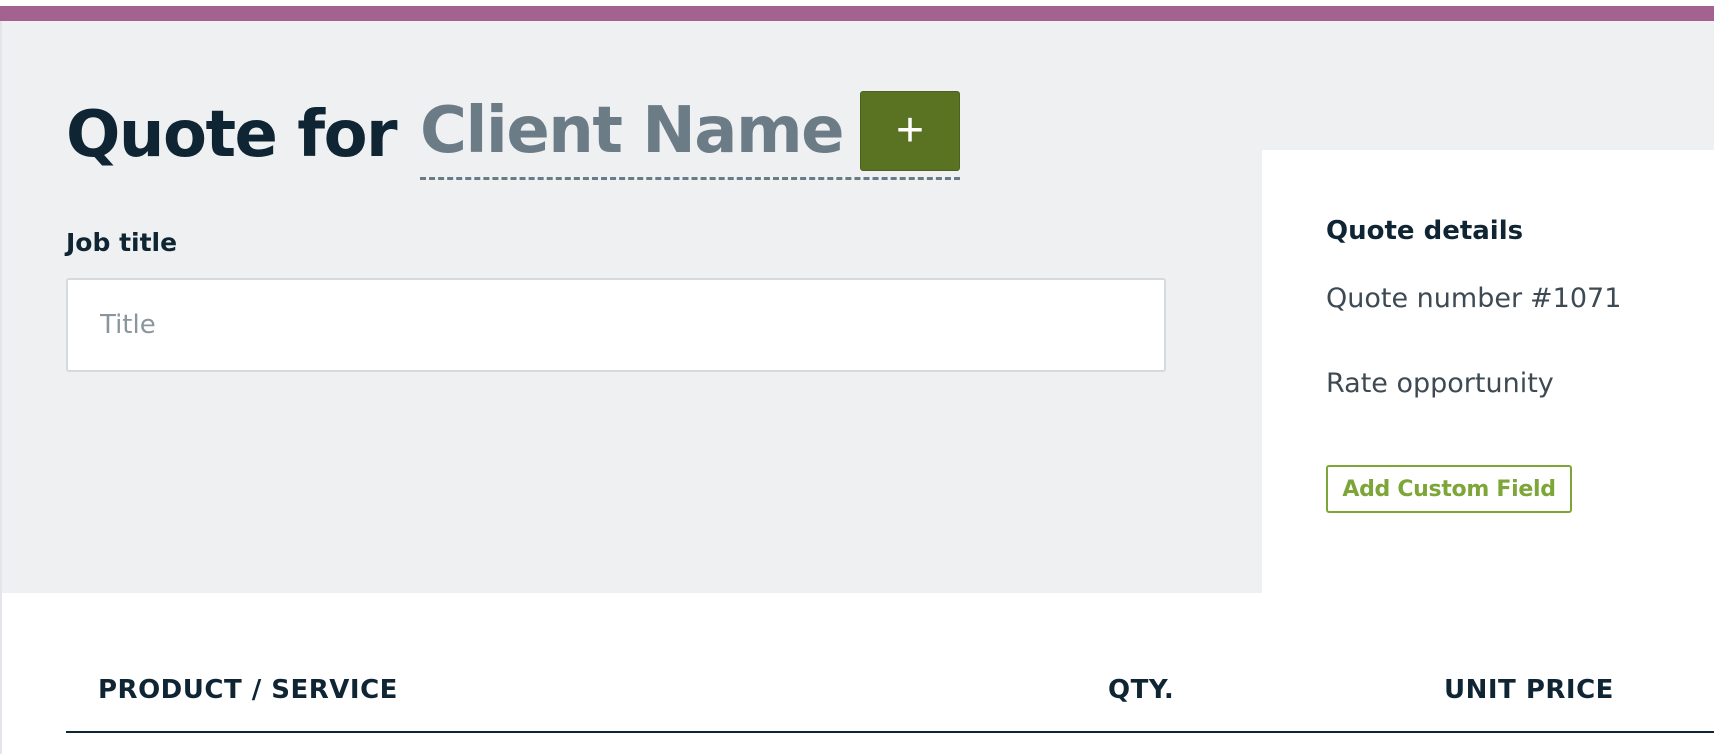 The image size is (1714, 754). Describe the element at coordinates (857, 13) in the screenshot. I see `accent-bar` at that location.